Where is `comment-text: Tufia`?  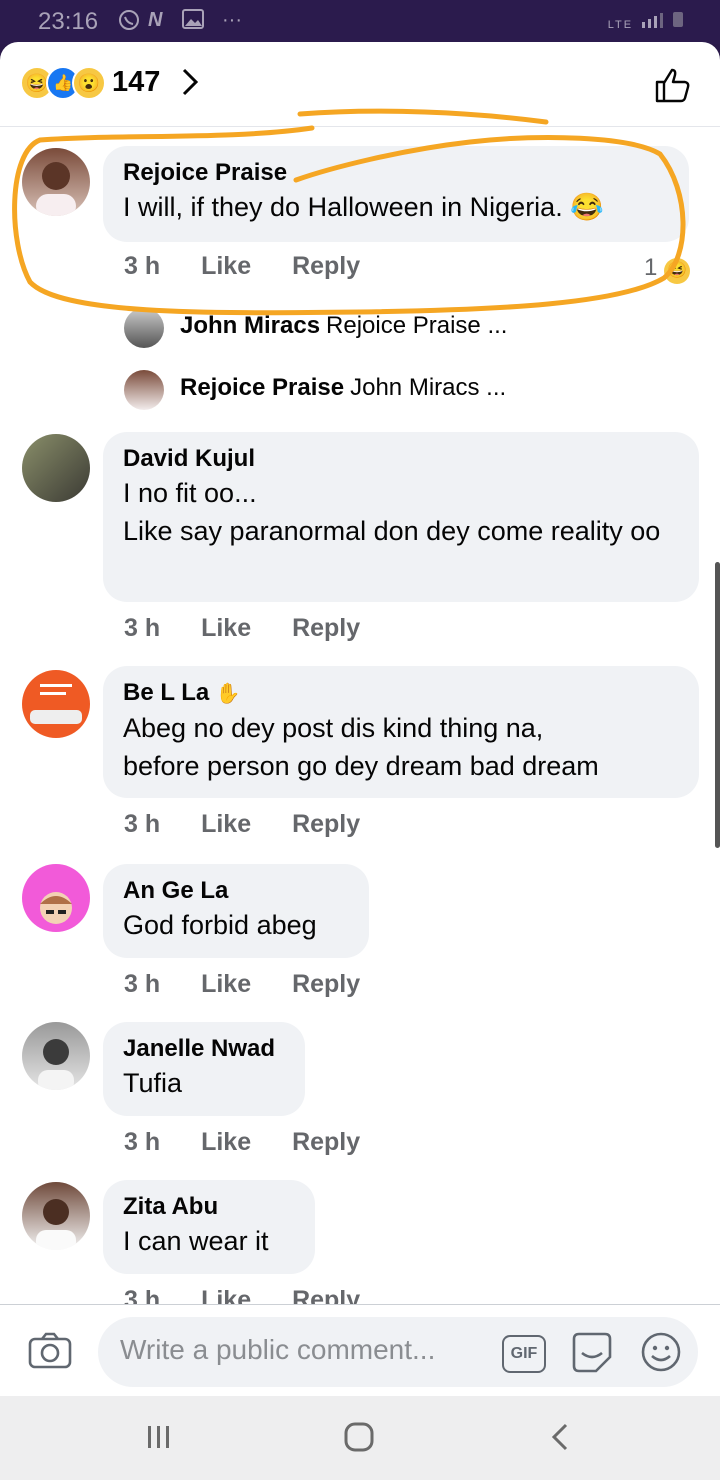 comment-text: Tufia is located at coordinates (153, 1083).